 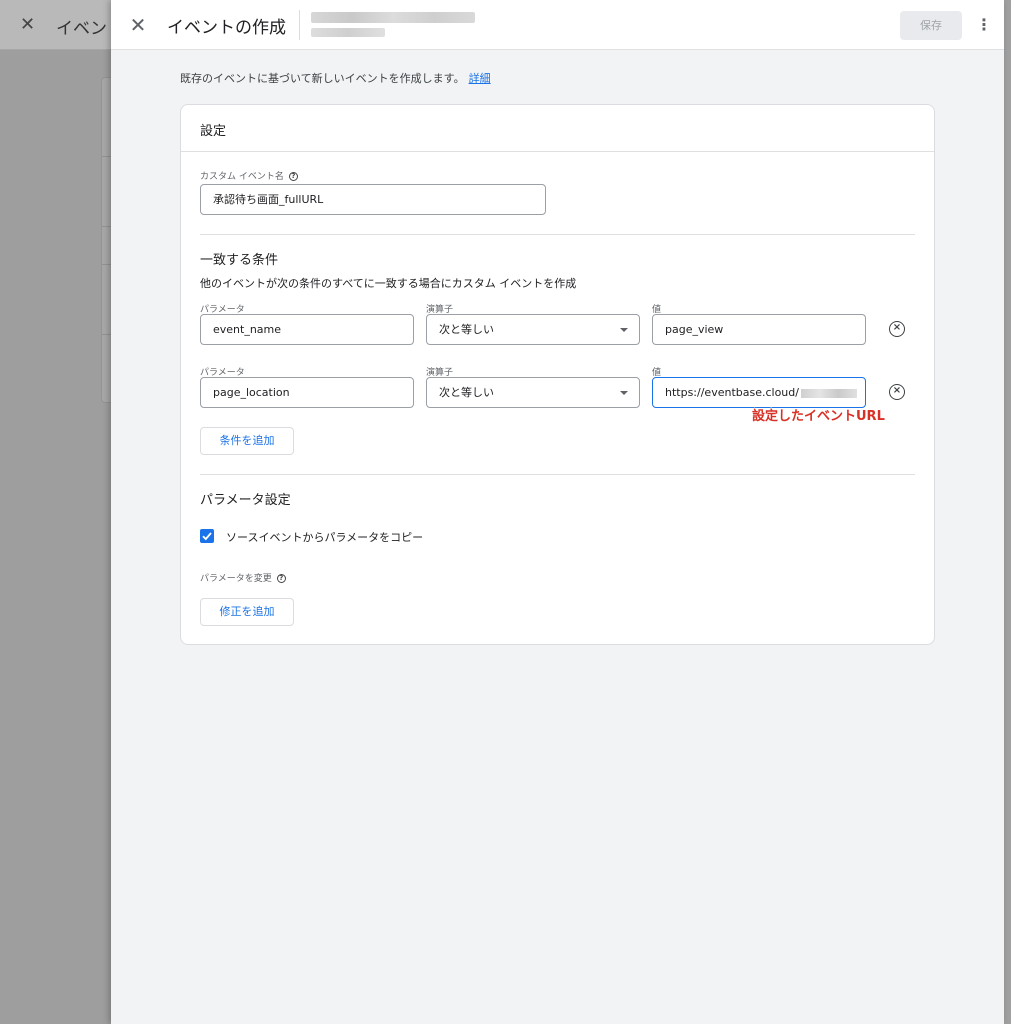 What do you see at coordinates (1007, 512) in the screenshot?
I see `background-edge` at bounding box center [1007, 512].